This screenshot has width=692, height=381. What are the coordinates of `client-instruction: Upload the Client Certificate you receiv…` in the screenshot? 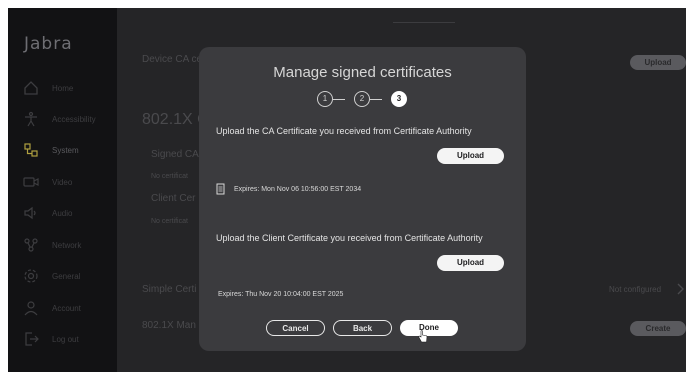 It's located at (349, 238).